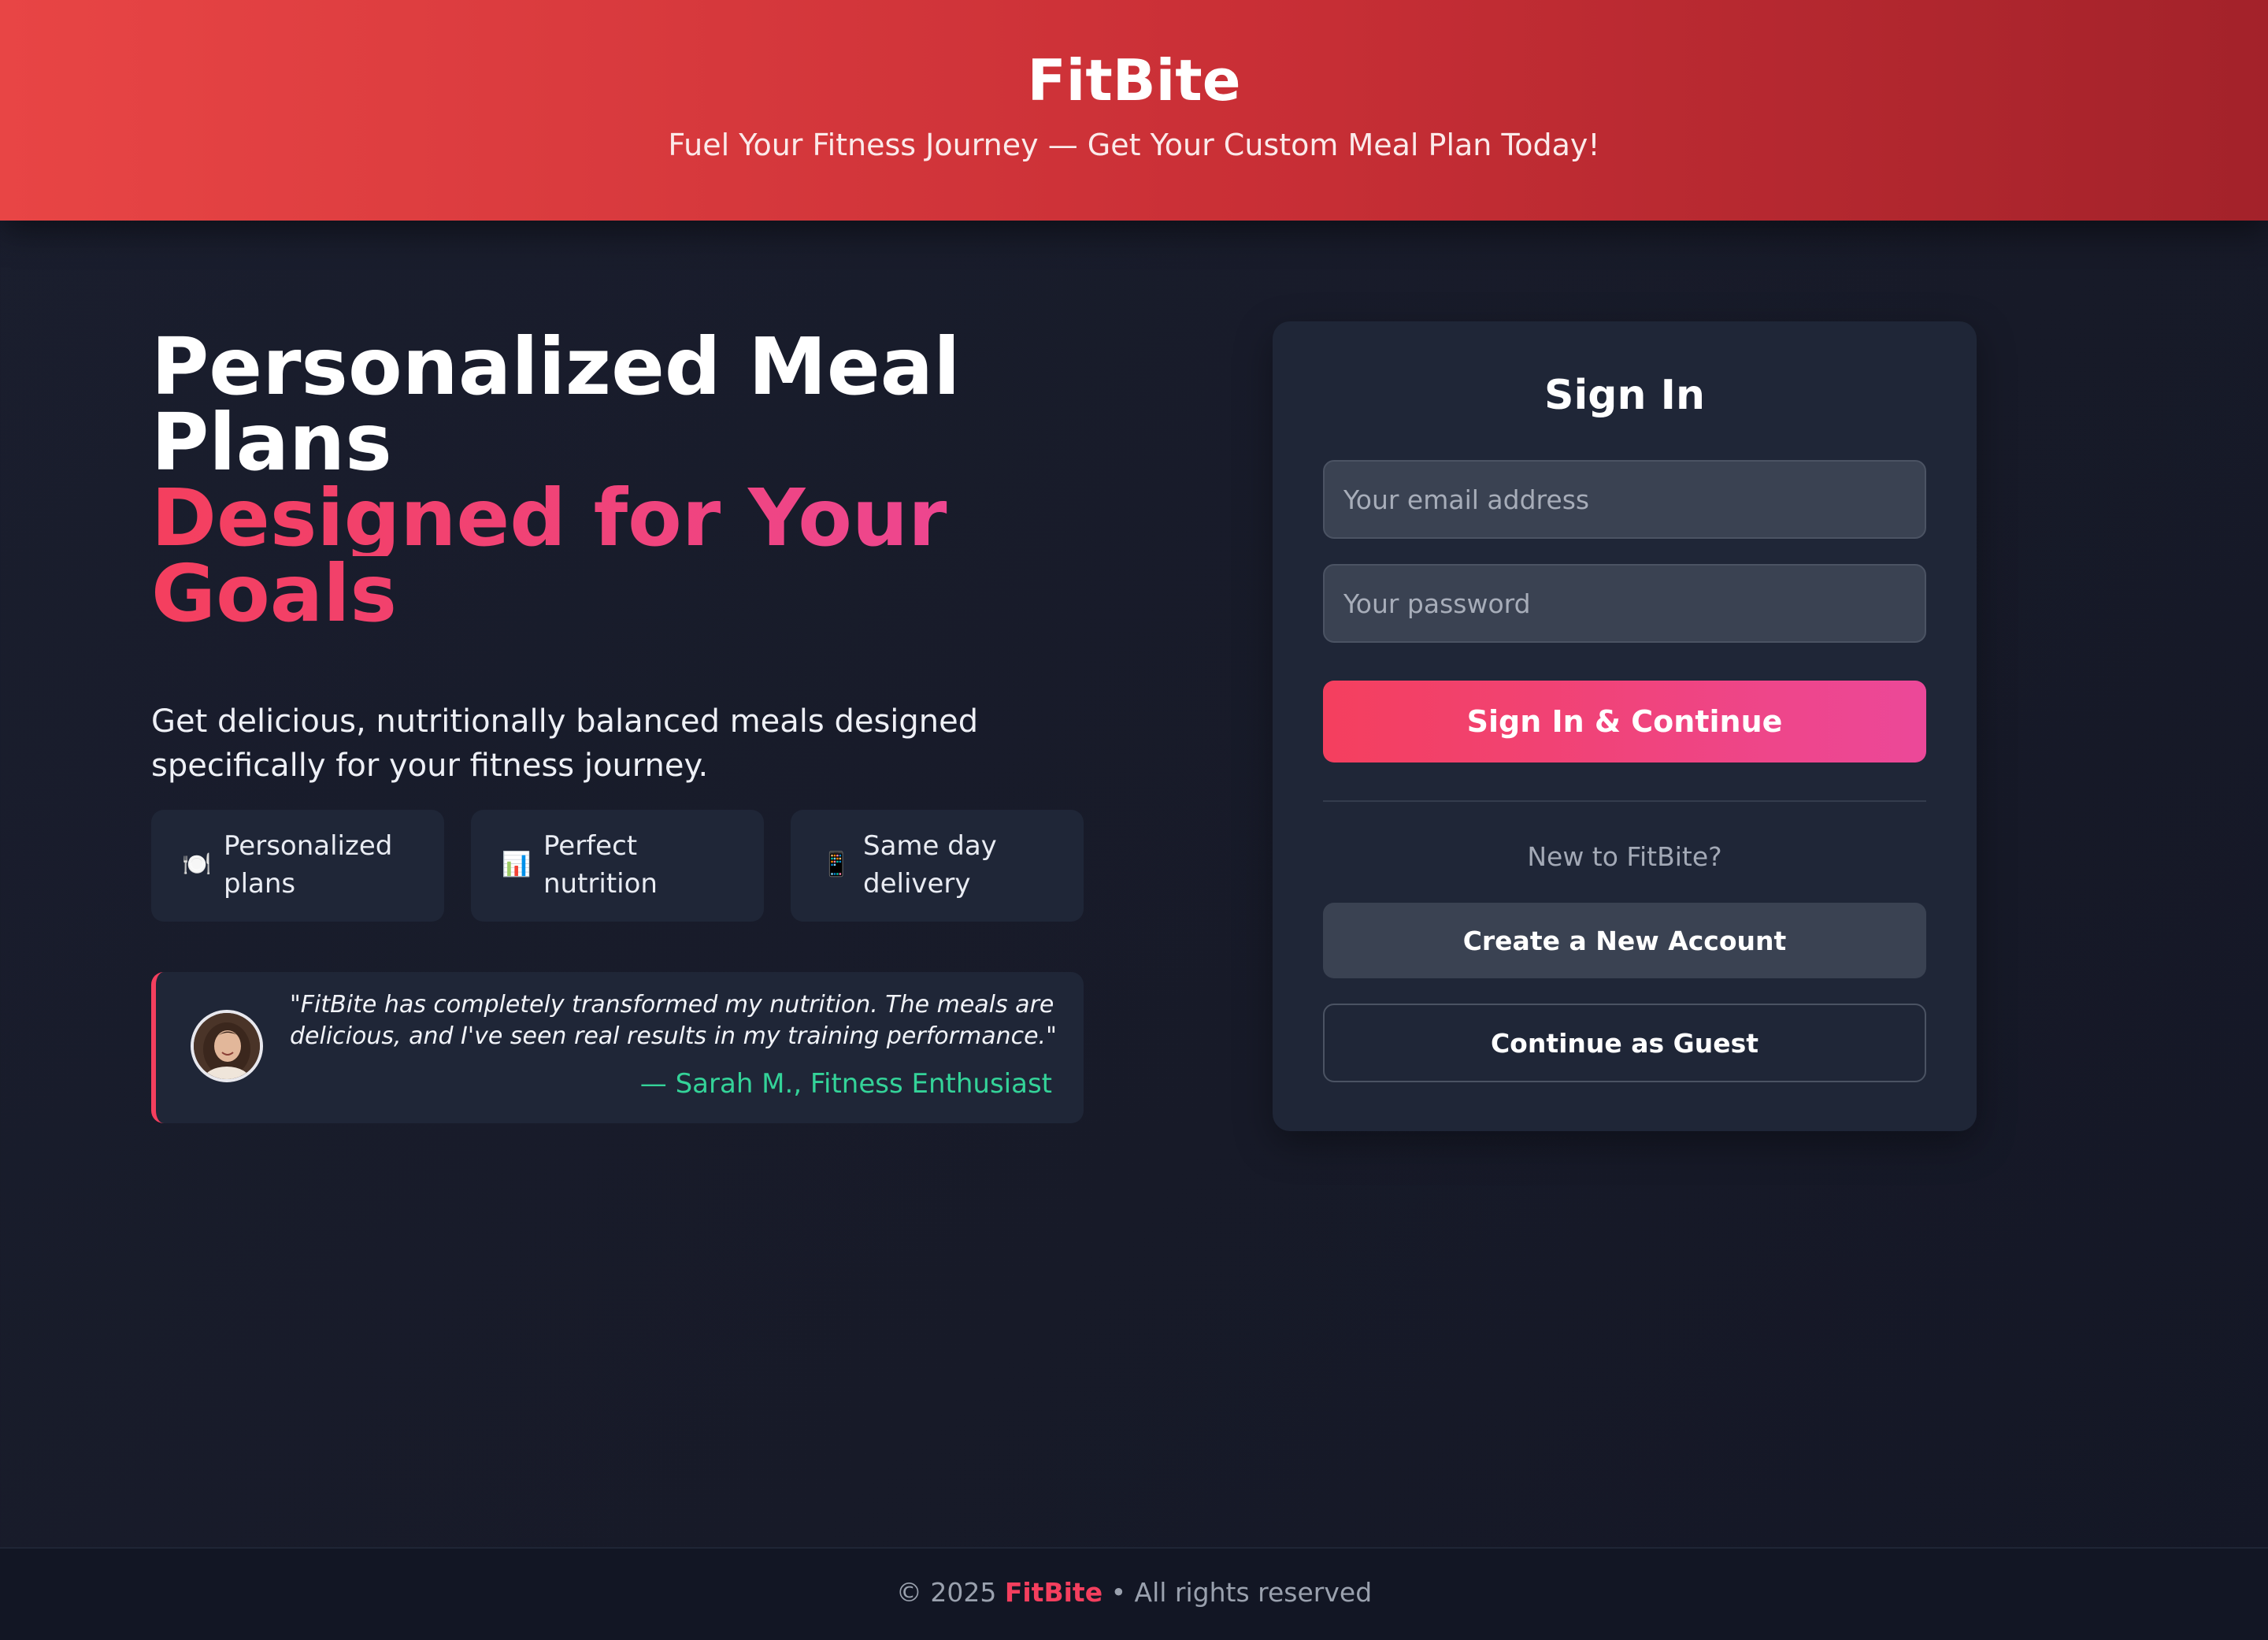  Describe the element at coordinates (930, 865) in the screenshot. I see `feature-label: Same day delivery` at that location.